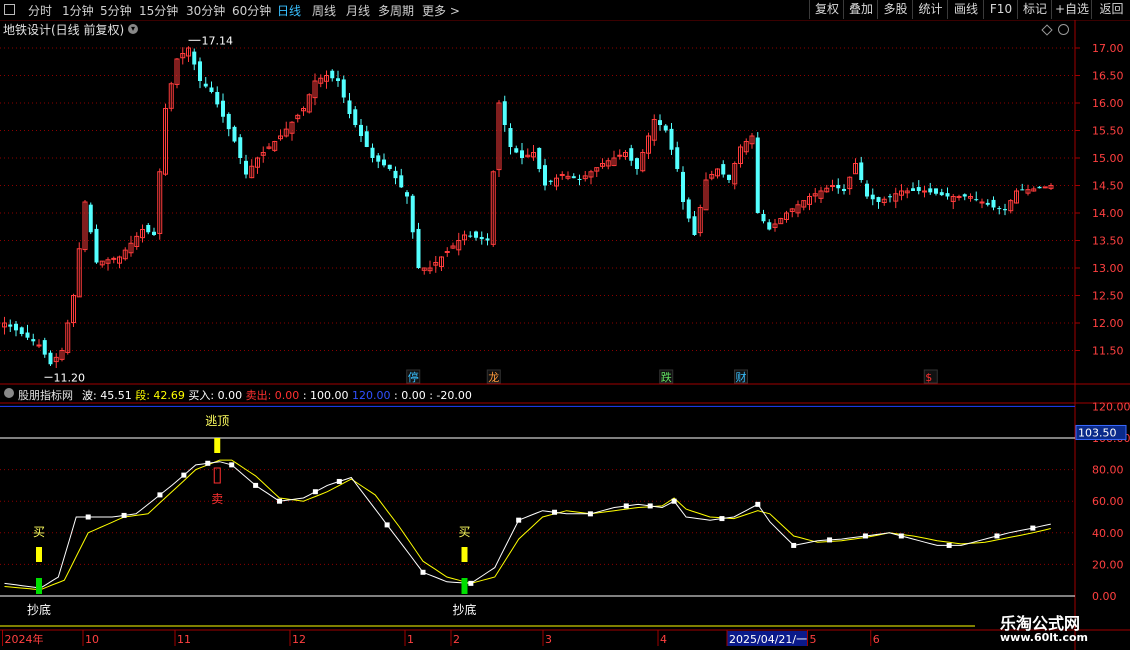 Image resolution: width=1130 pixels, height=650 pixels. What do you see at coordinates (456, 639) in the screenshot?
I see `date-label: 2` at bounding box center [456, 639].